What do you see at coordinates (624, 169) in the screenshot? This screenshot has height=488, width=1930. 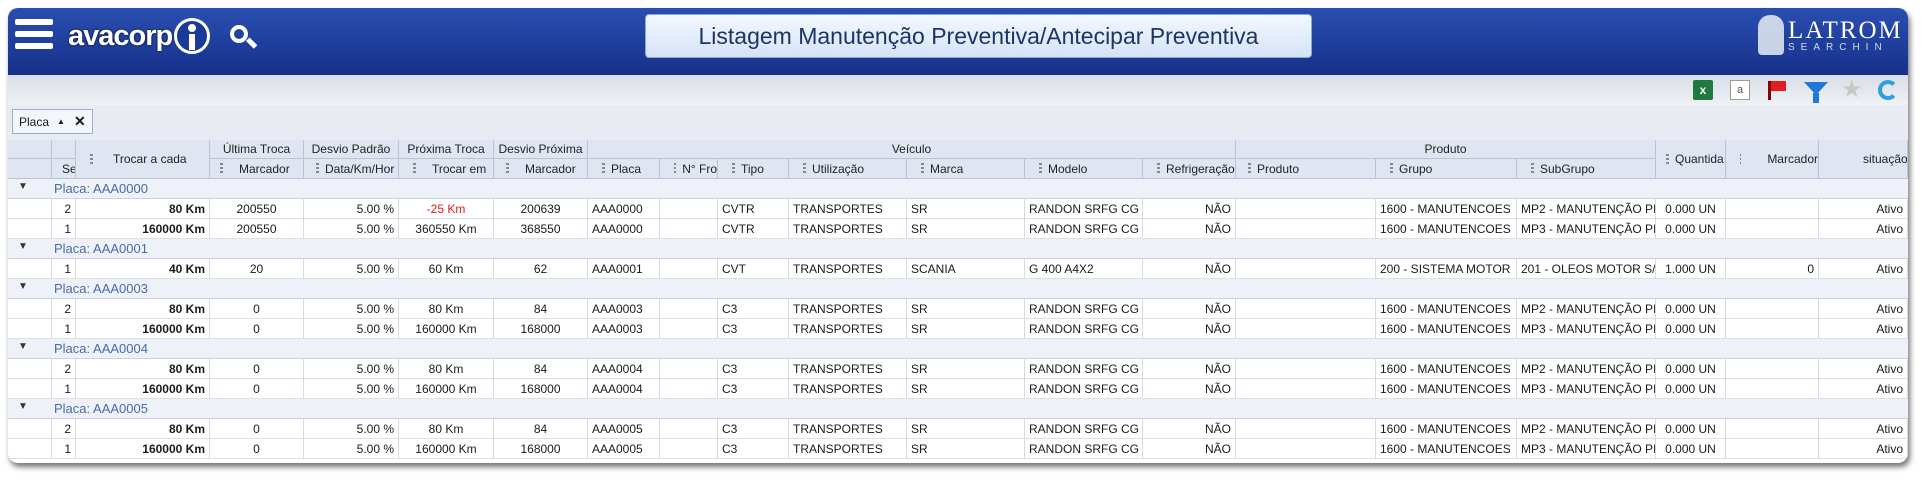 I see `col-placa: Placa` at bounding box center [624, 169].